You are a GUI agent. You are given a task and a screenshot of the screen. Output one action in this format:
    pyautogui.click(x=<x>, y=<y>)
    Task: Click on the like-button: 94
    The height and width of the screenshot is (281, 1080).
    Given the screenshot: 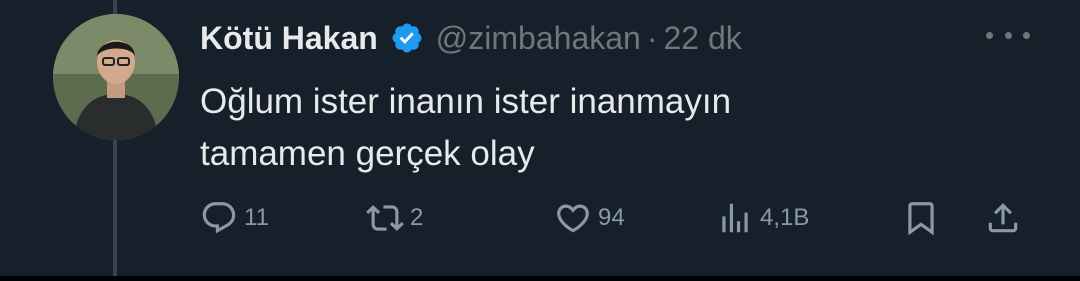 What is the action you would take?
    pyautogui.click(x=589, y=218)
    